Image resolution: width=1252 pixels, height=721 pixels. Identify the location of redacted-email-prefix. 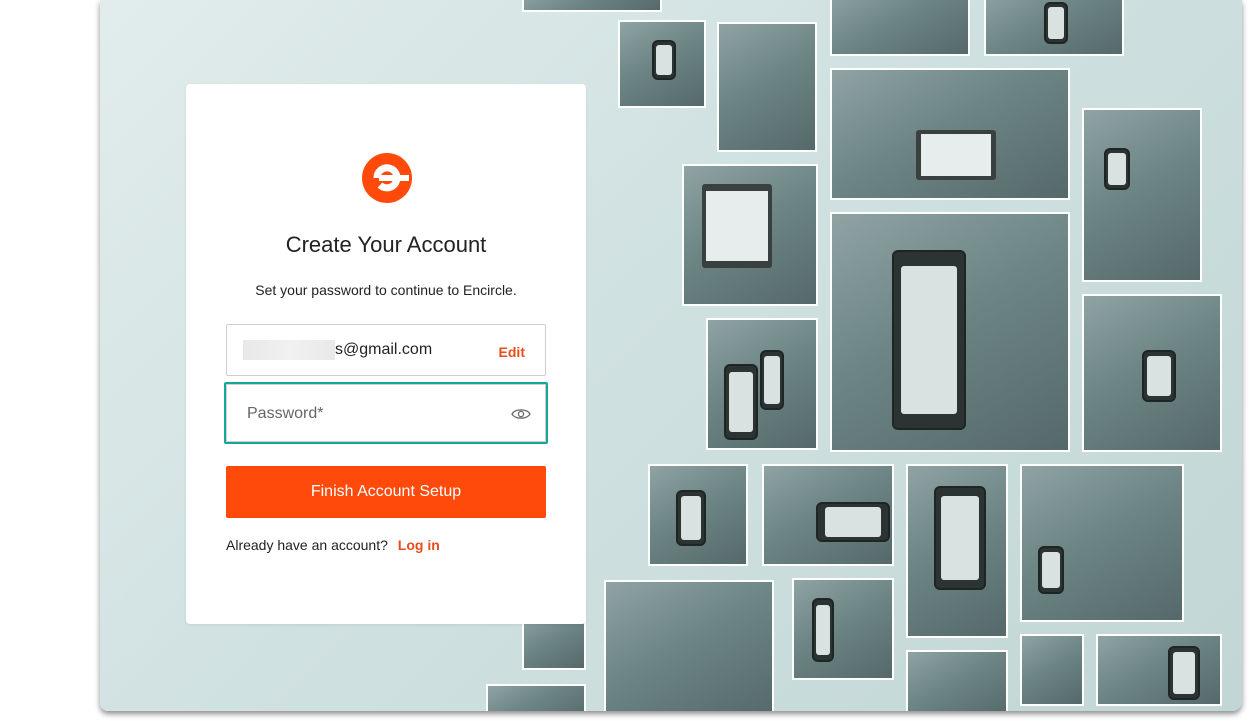
(289, 350).